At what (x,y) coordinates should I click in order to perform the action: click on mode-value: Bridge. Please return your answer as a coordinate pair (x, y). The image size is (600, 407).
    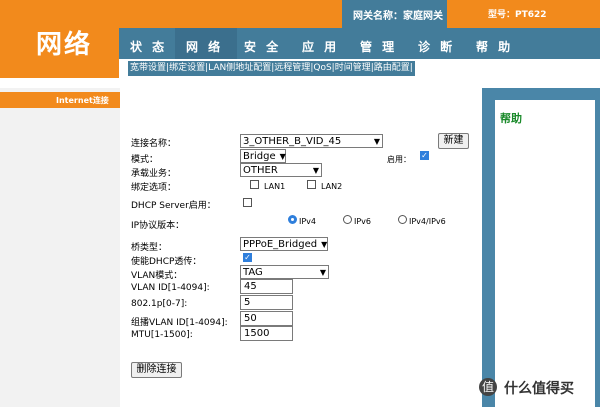
    Looking at the image, I should click on (259, 156).